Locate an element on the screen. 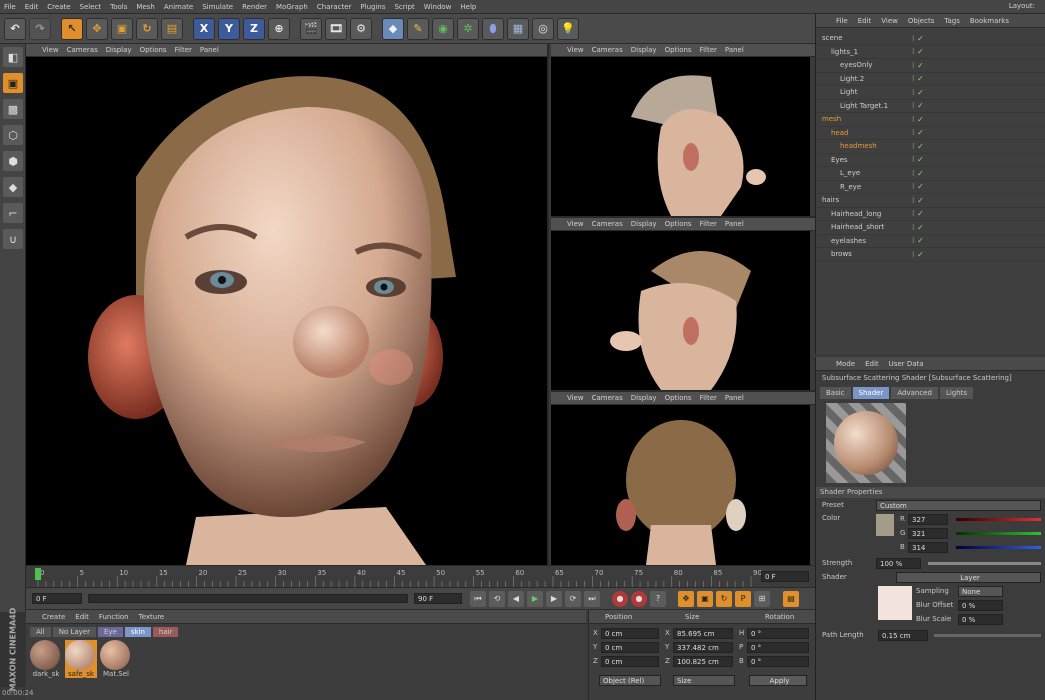 The image size is (1045, 700). viewport-render-area is located at coordinates (680, 485).